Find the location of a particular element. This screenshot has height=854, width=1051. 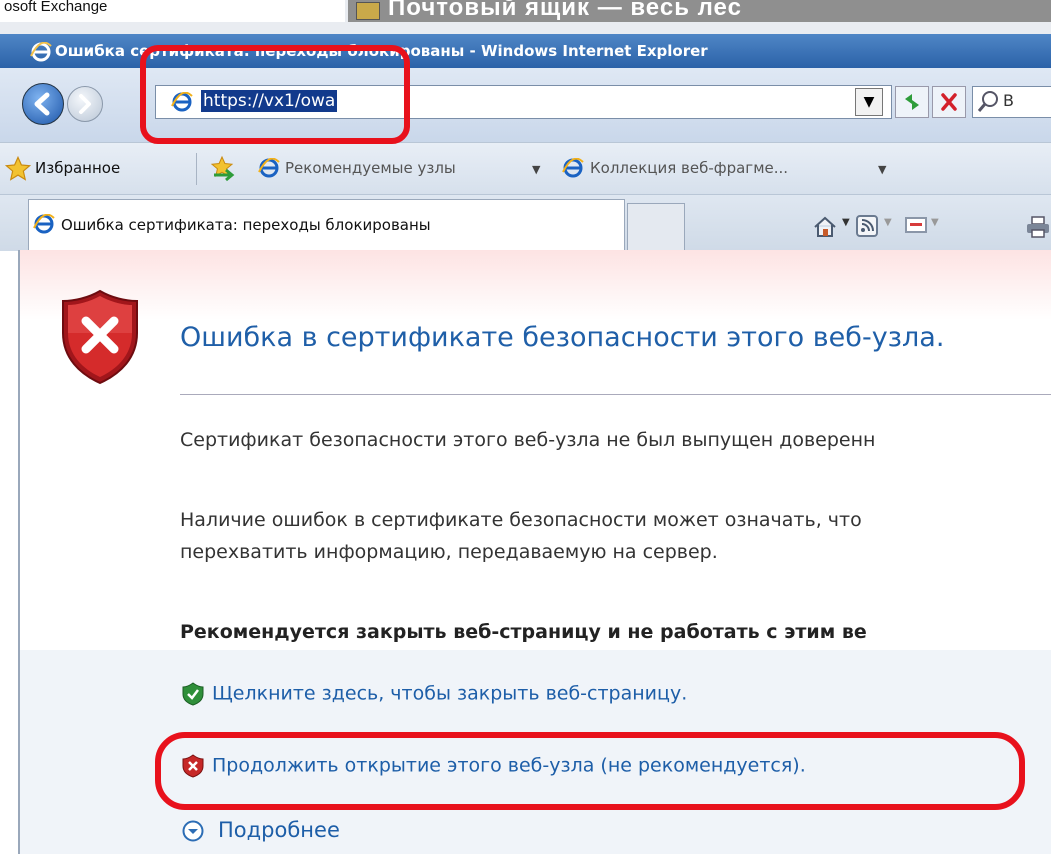

mailbox-icon is located at coordinates (368, 11).